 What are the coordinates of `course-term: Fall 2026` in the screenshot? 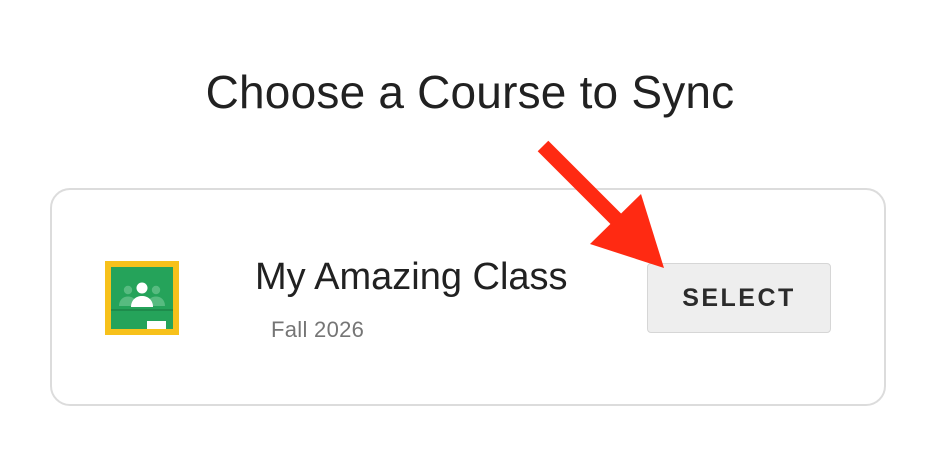 It's located at (318, 329).